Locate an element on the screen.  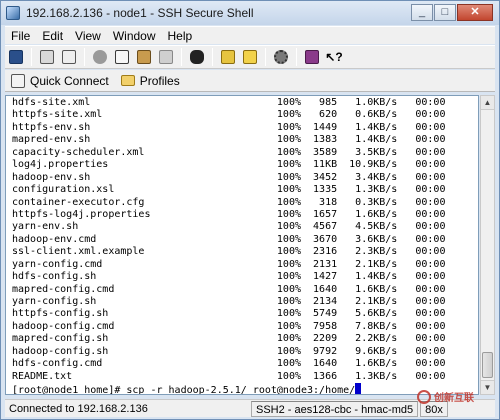
maximize-button: □ is located at coordinates (445, 12).